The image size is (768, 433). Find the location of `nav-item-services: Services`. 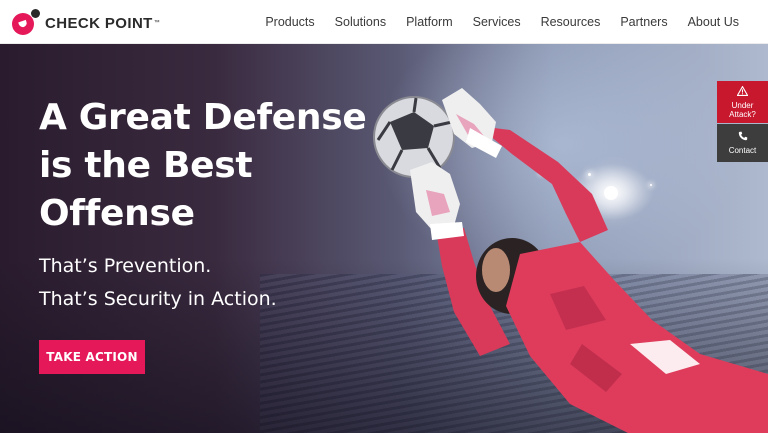

nav-item-services: Services is located at coordinates (497, 22).